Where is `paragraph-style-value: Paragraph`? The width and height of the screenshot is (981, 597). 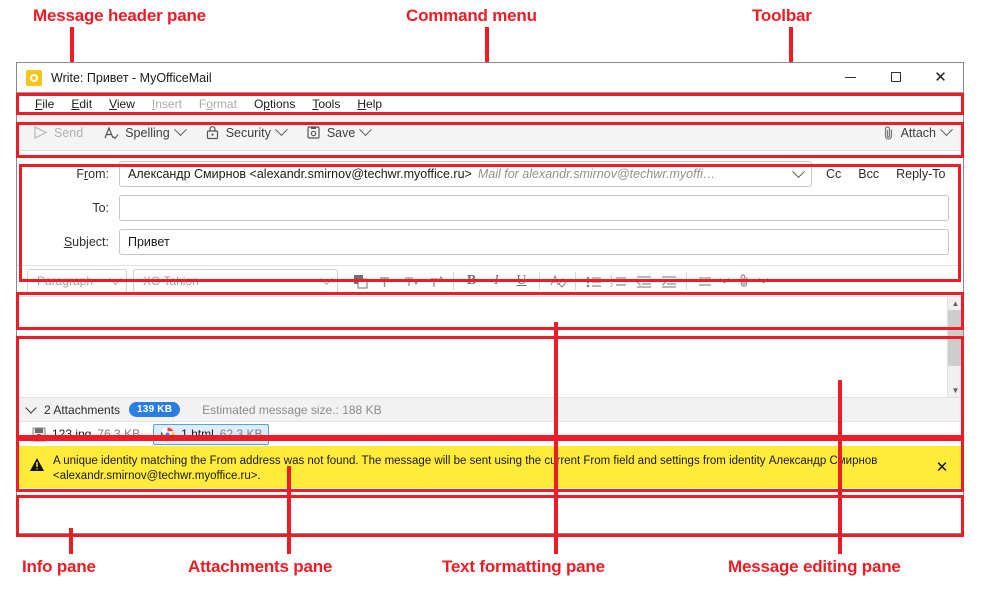
paragraph-style-value: Paragraph is located at coordinates (65, 281).